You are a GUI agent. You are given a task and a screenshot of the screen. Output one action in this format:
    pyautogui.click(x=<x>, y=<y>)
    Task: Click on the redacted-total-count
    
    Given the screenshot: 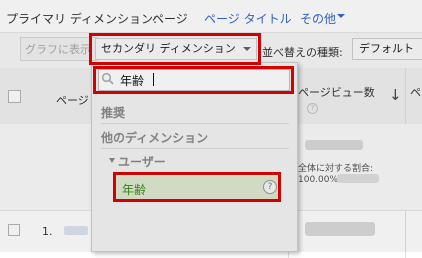 What is the action you would take?
    pyautogui.click(x=358, y=178)
    